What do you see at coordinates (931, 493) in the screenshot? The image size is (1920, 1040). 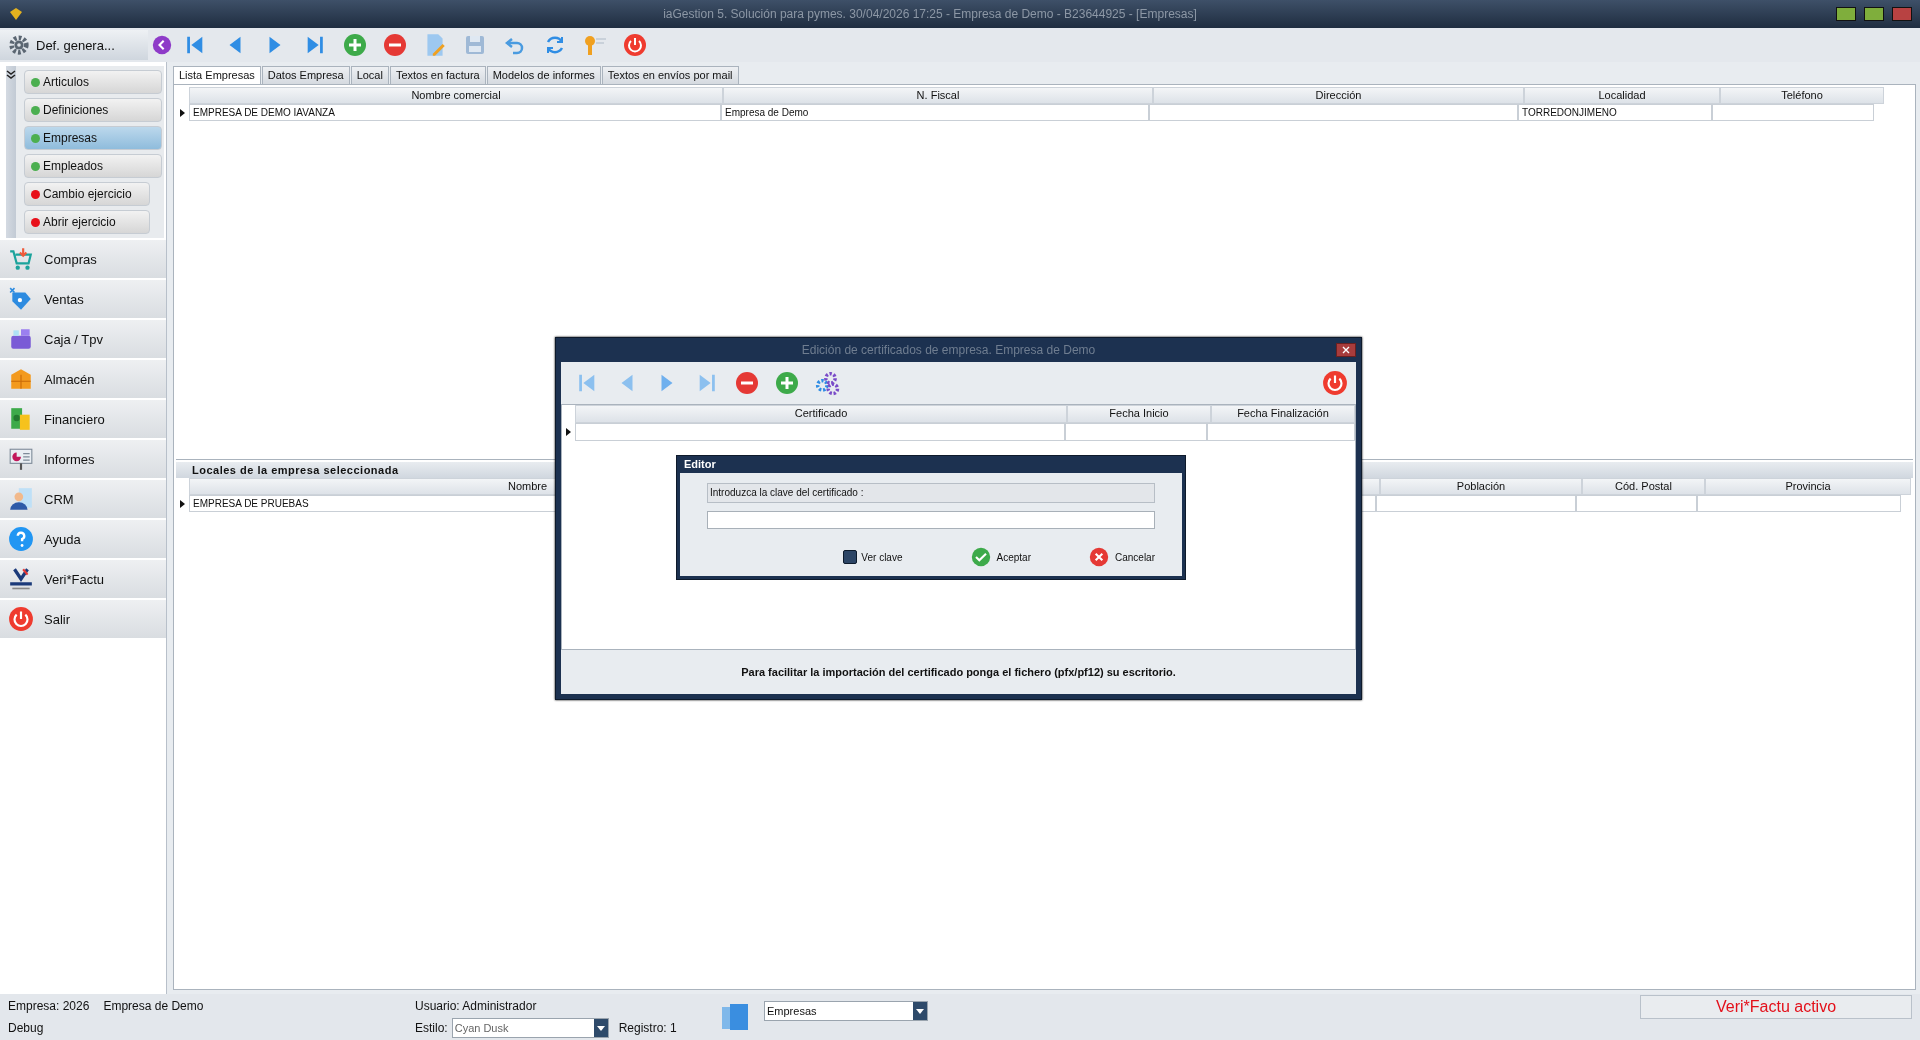 I see `prompt-label: Introduzca la clave del certificado :` at bounding box center [931, 493].